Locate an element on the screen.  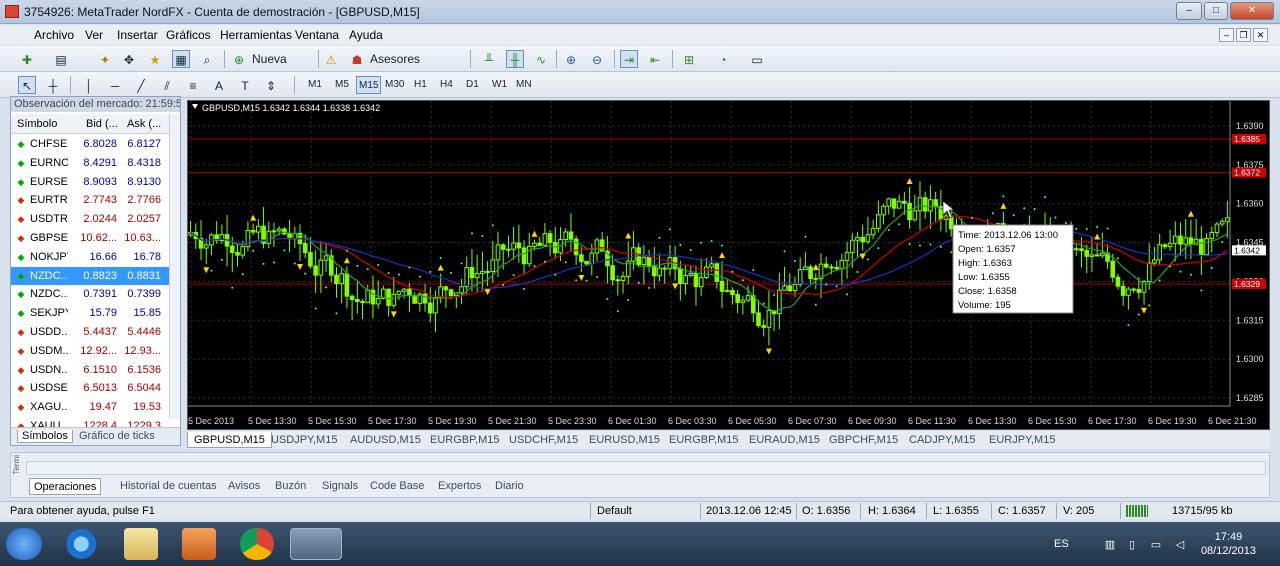
mdi-minimize-button: – is located at coordinates (1226, 35).